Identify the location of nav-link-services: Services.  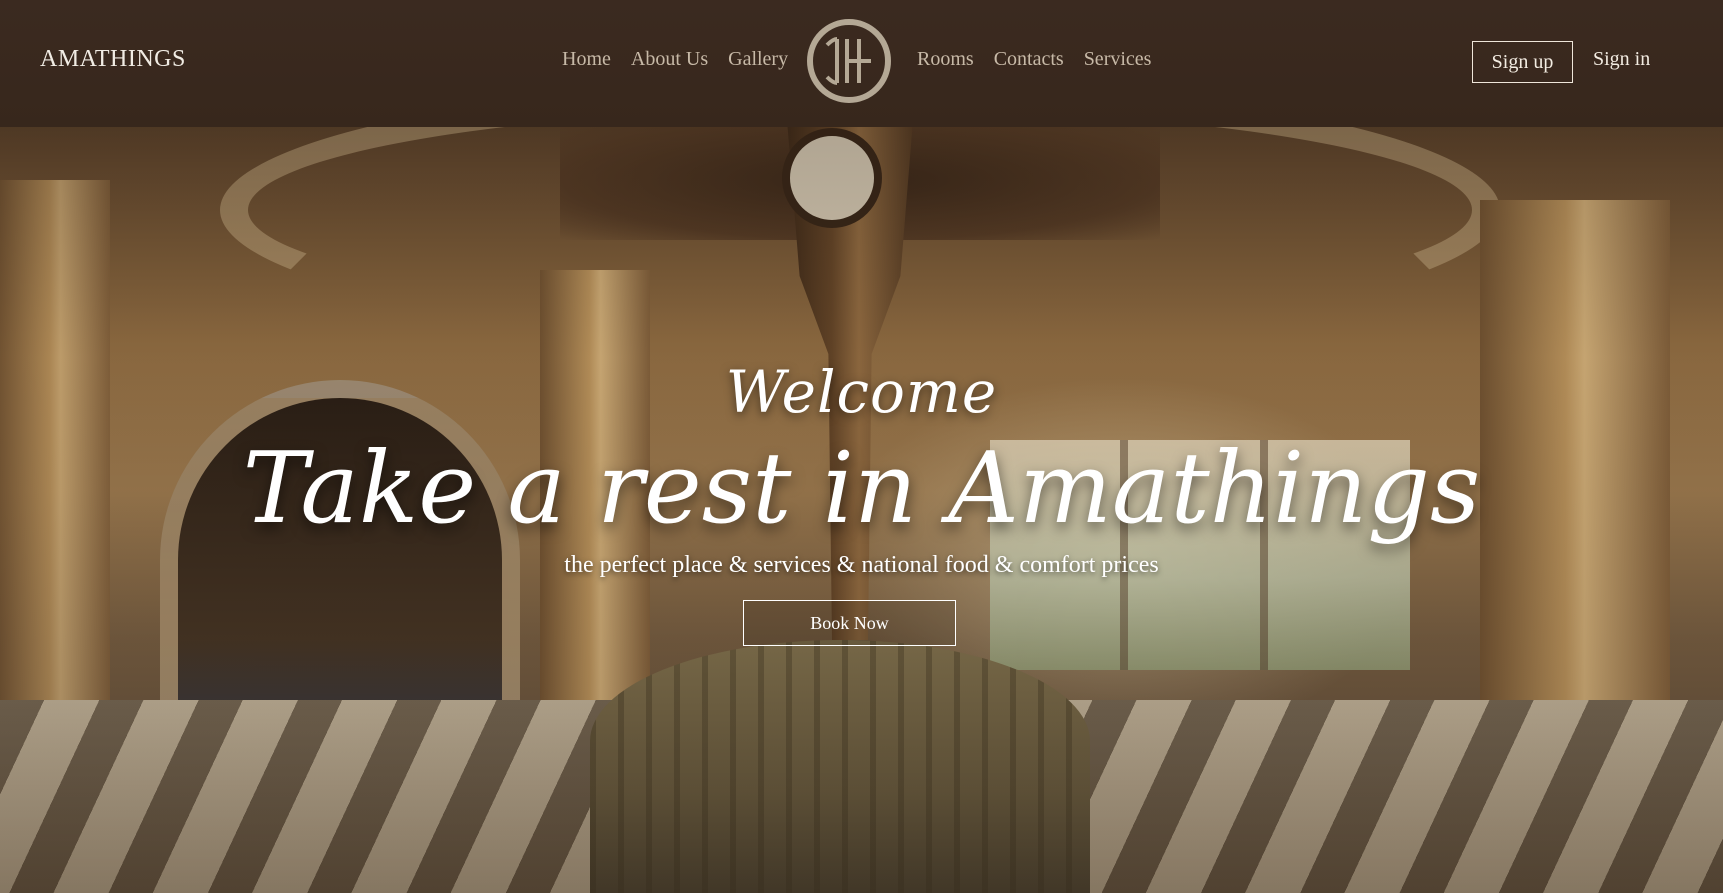
(1118, 59).